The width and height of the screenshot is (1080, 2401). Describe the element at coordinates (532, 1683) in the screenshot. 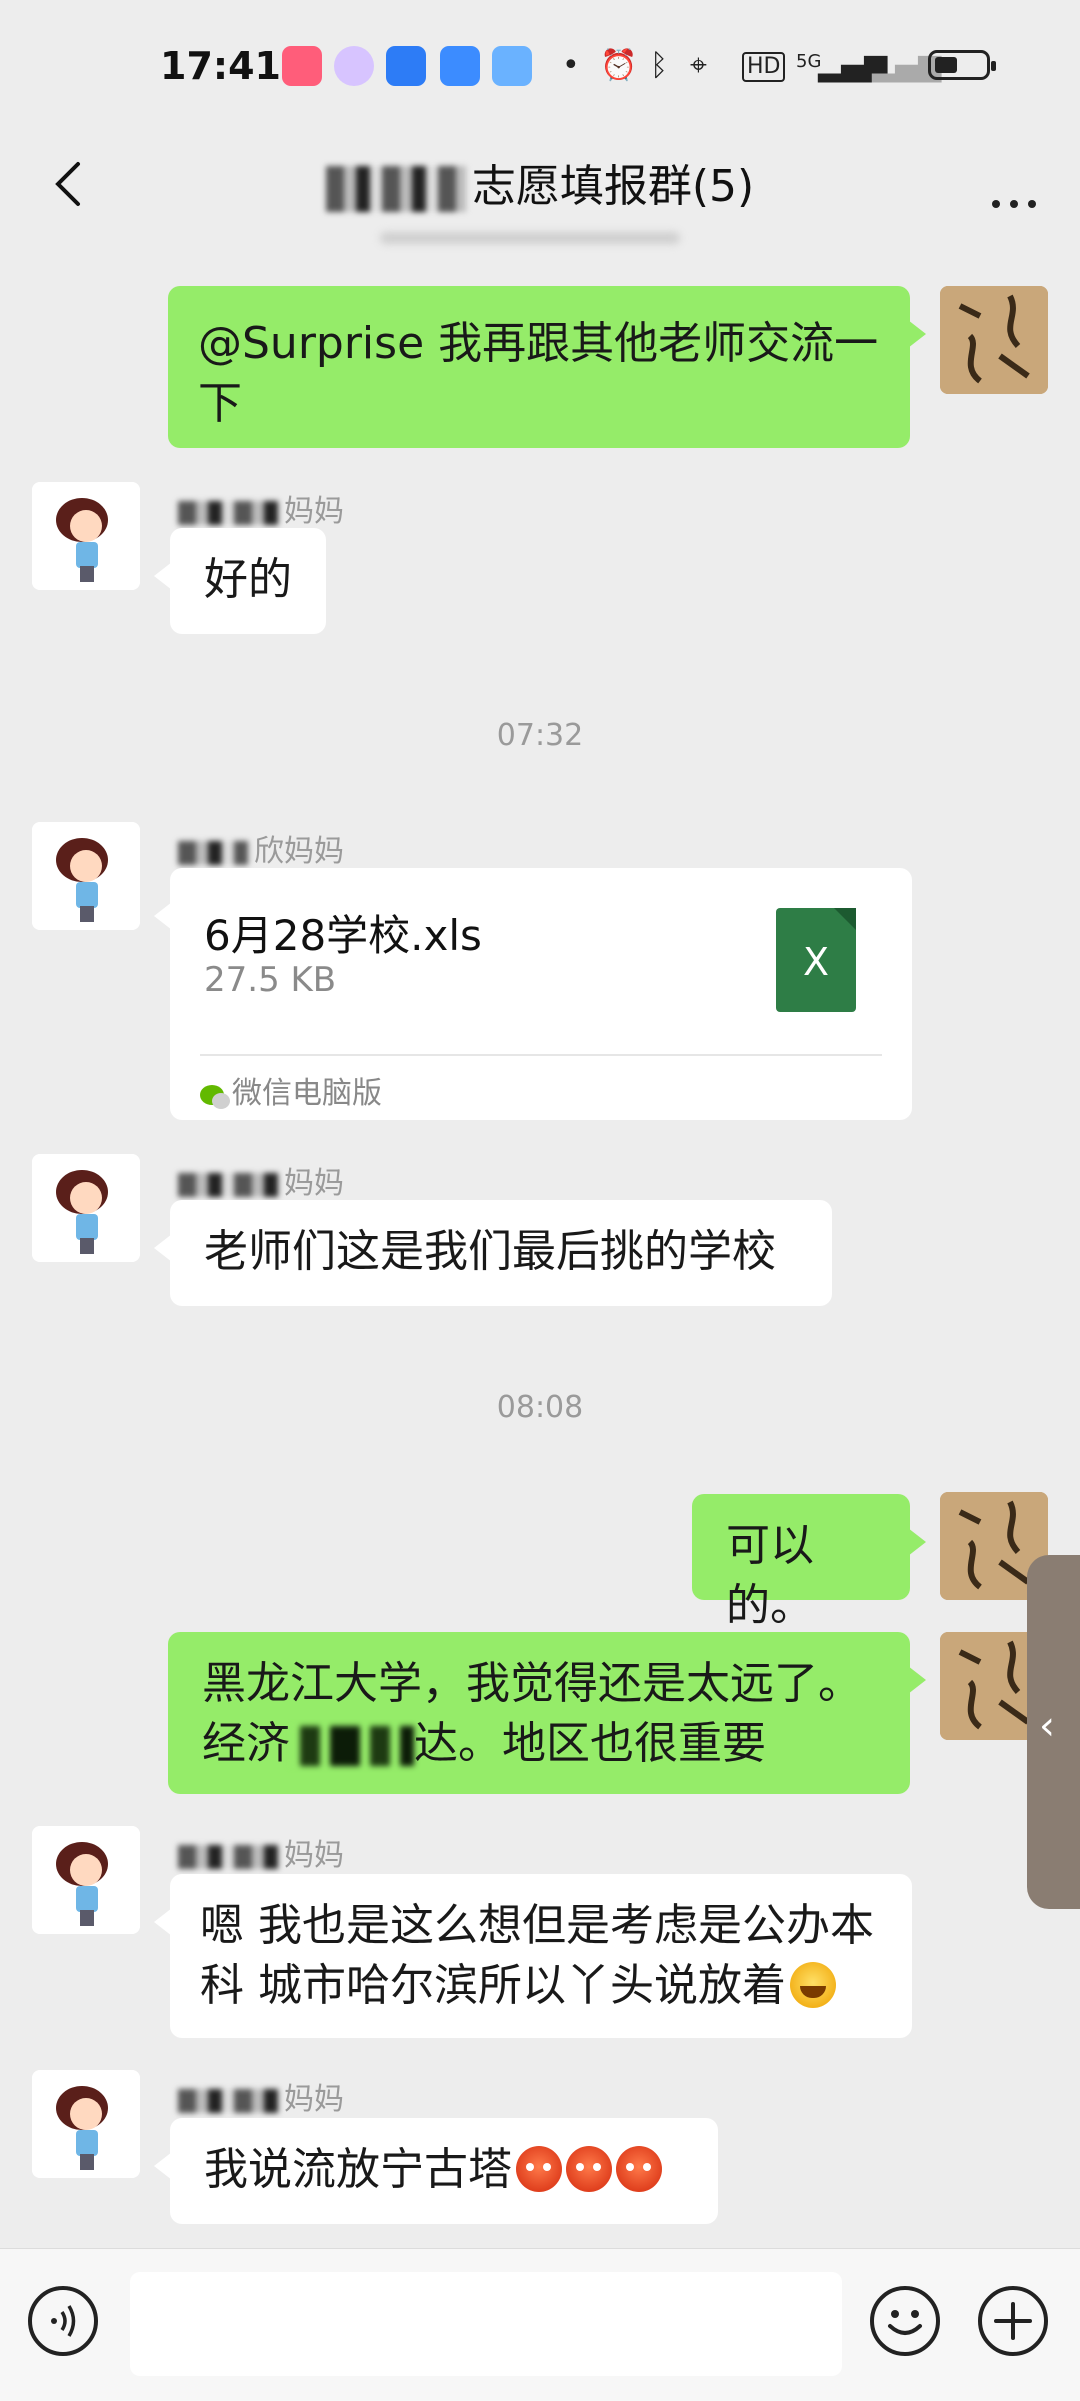

I see `message-text-line1: 黑龙江大学，我觉得还是太远了。` at that location.